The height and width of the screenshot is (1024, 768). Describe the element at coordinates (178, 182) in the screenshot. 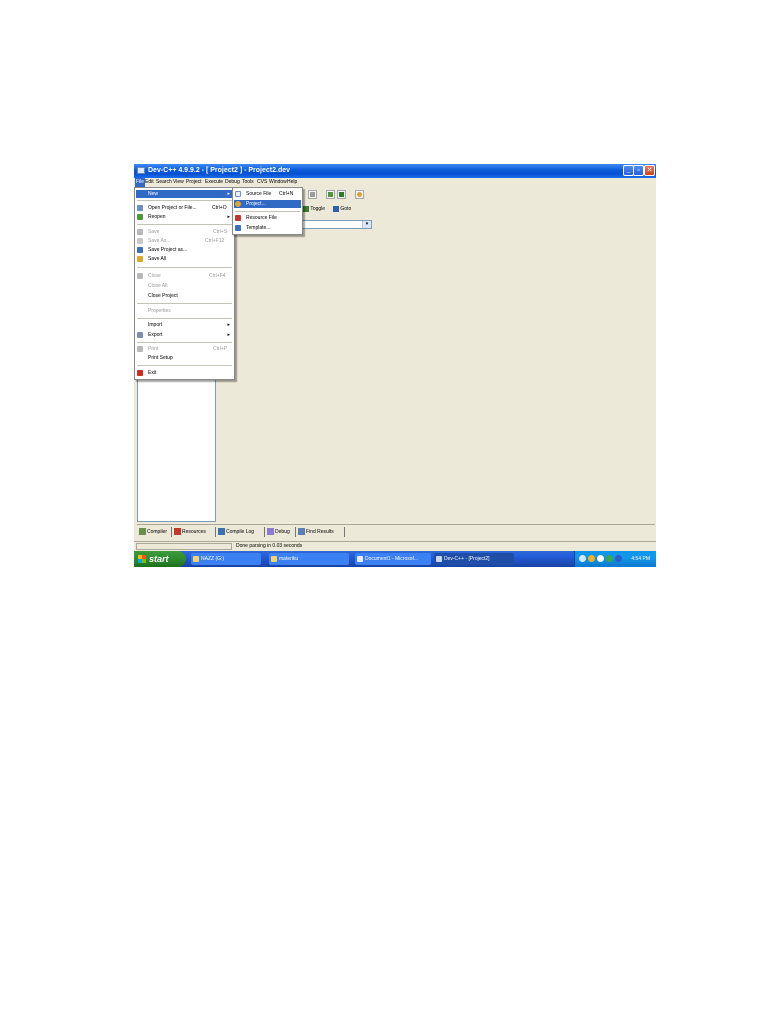

I see `menu-view: View` at that location.